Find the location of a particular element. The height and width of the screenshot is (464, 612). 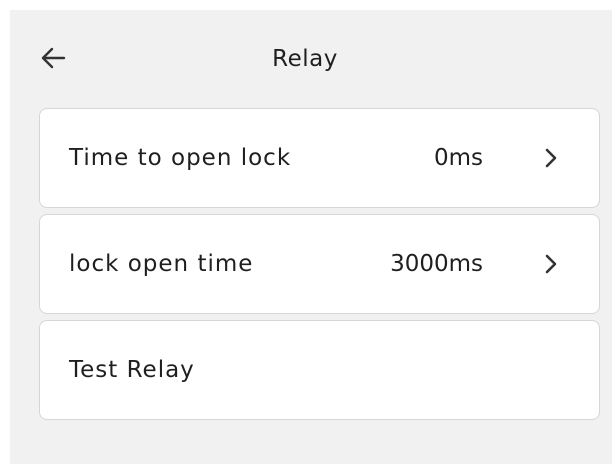

settings-row-label: lock open time is located at coordinates (161, 264).